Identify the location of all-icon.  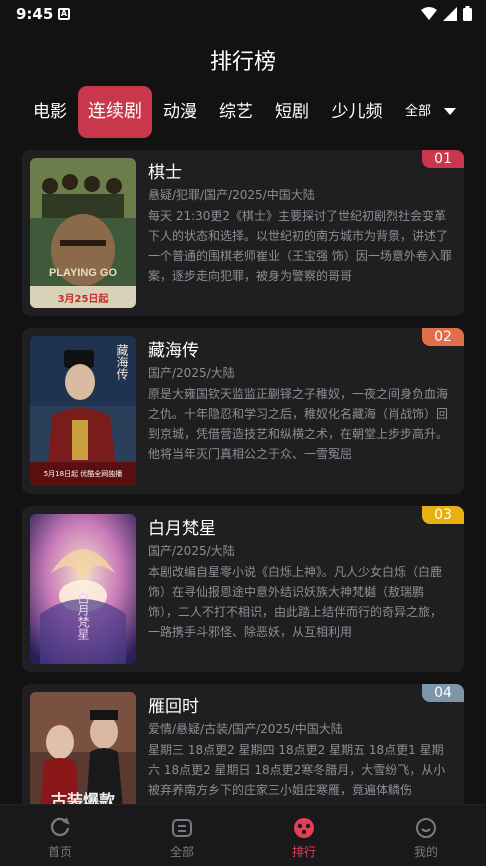
(182, 828).